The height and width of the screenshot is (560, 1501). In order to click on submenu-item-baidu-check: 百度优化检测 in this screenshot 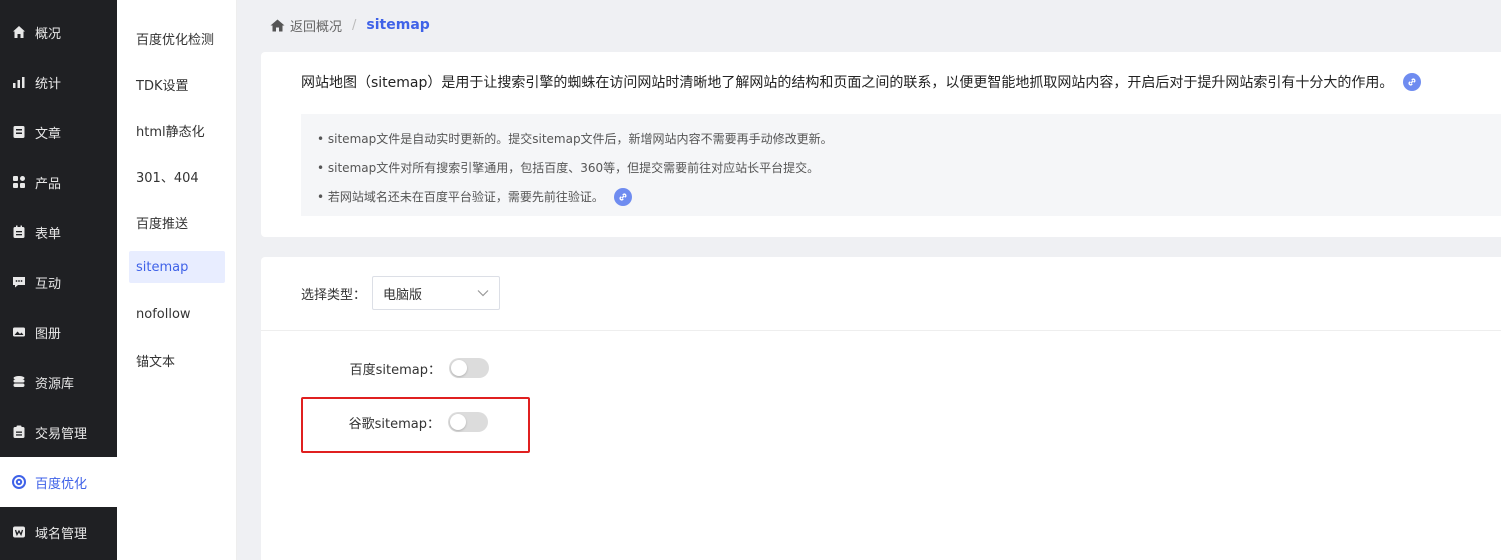, I will do `click(177, 38)`.